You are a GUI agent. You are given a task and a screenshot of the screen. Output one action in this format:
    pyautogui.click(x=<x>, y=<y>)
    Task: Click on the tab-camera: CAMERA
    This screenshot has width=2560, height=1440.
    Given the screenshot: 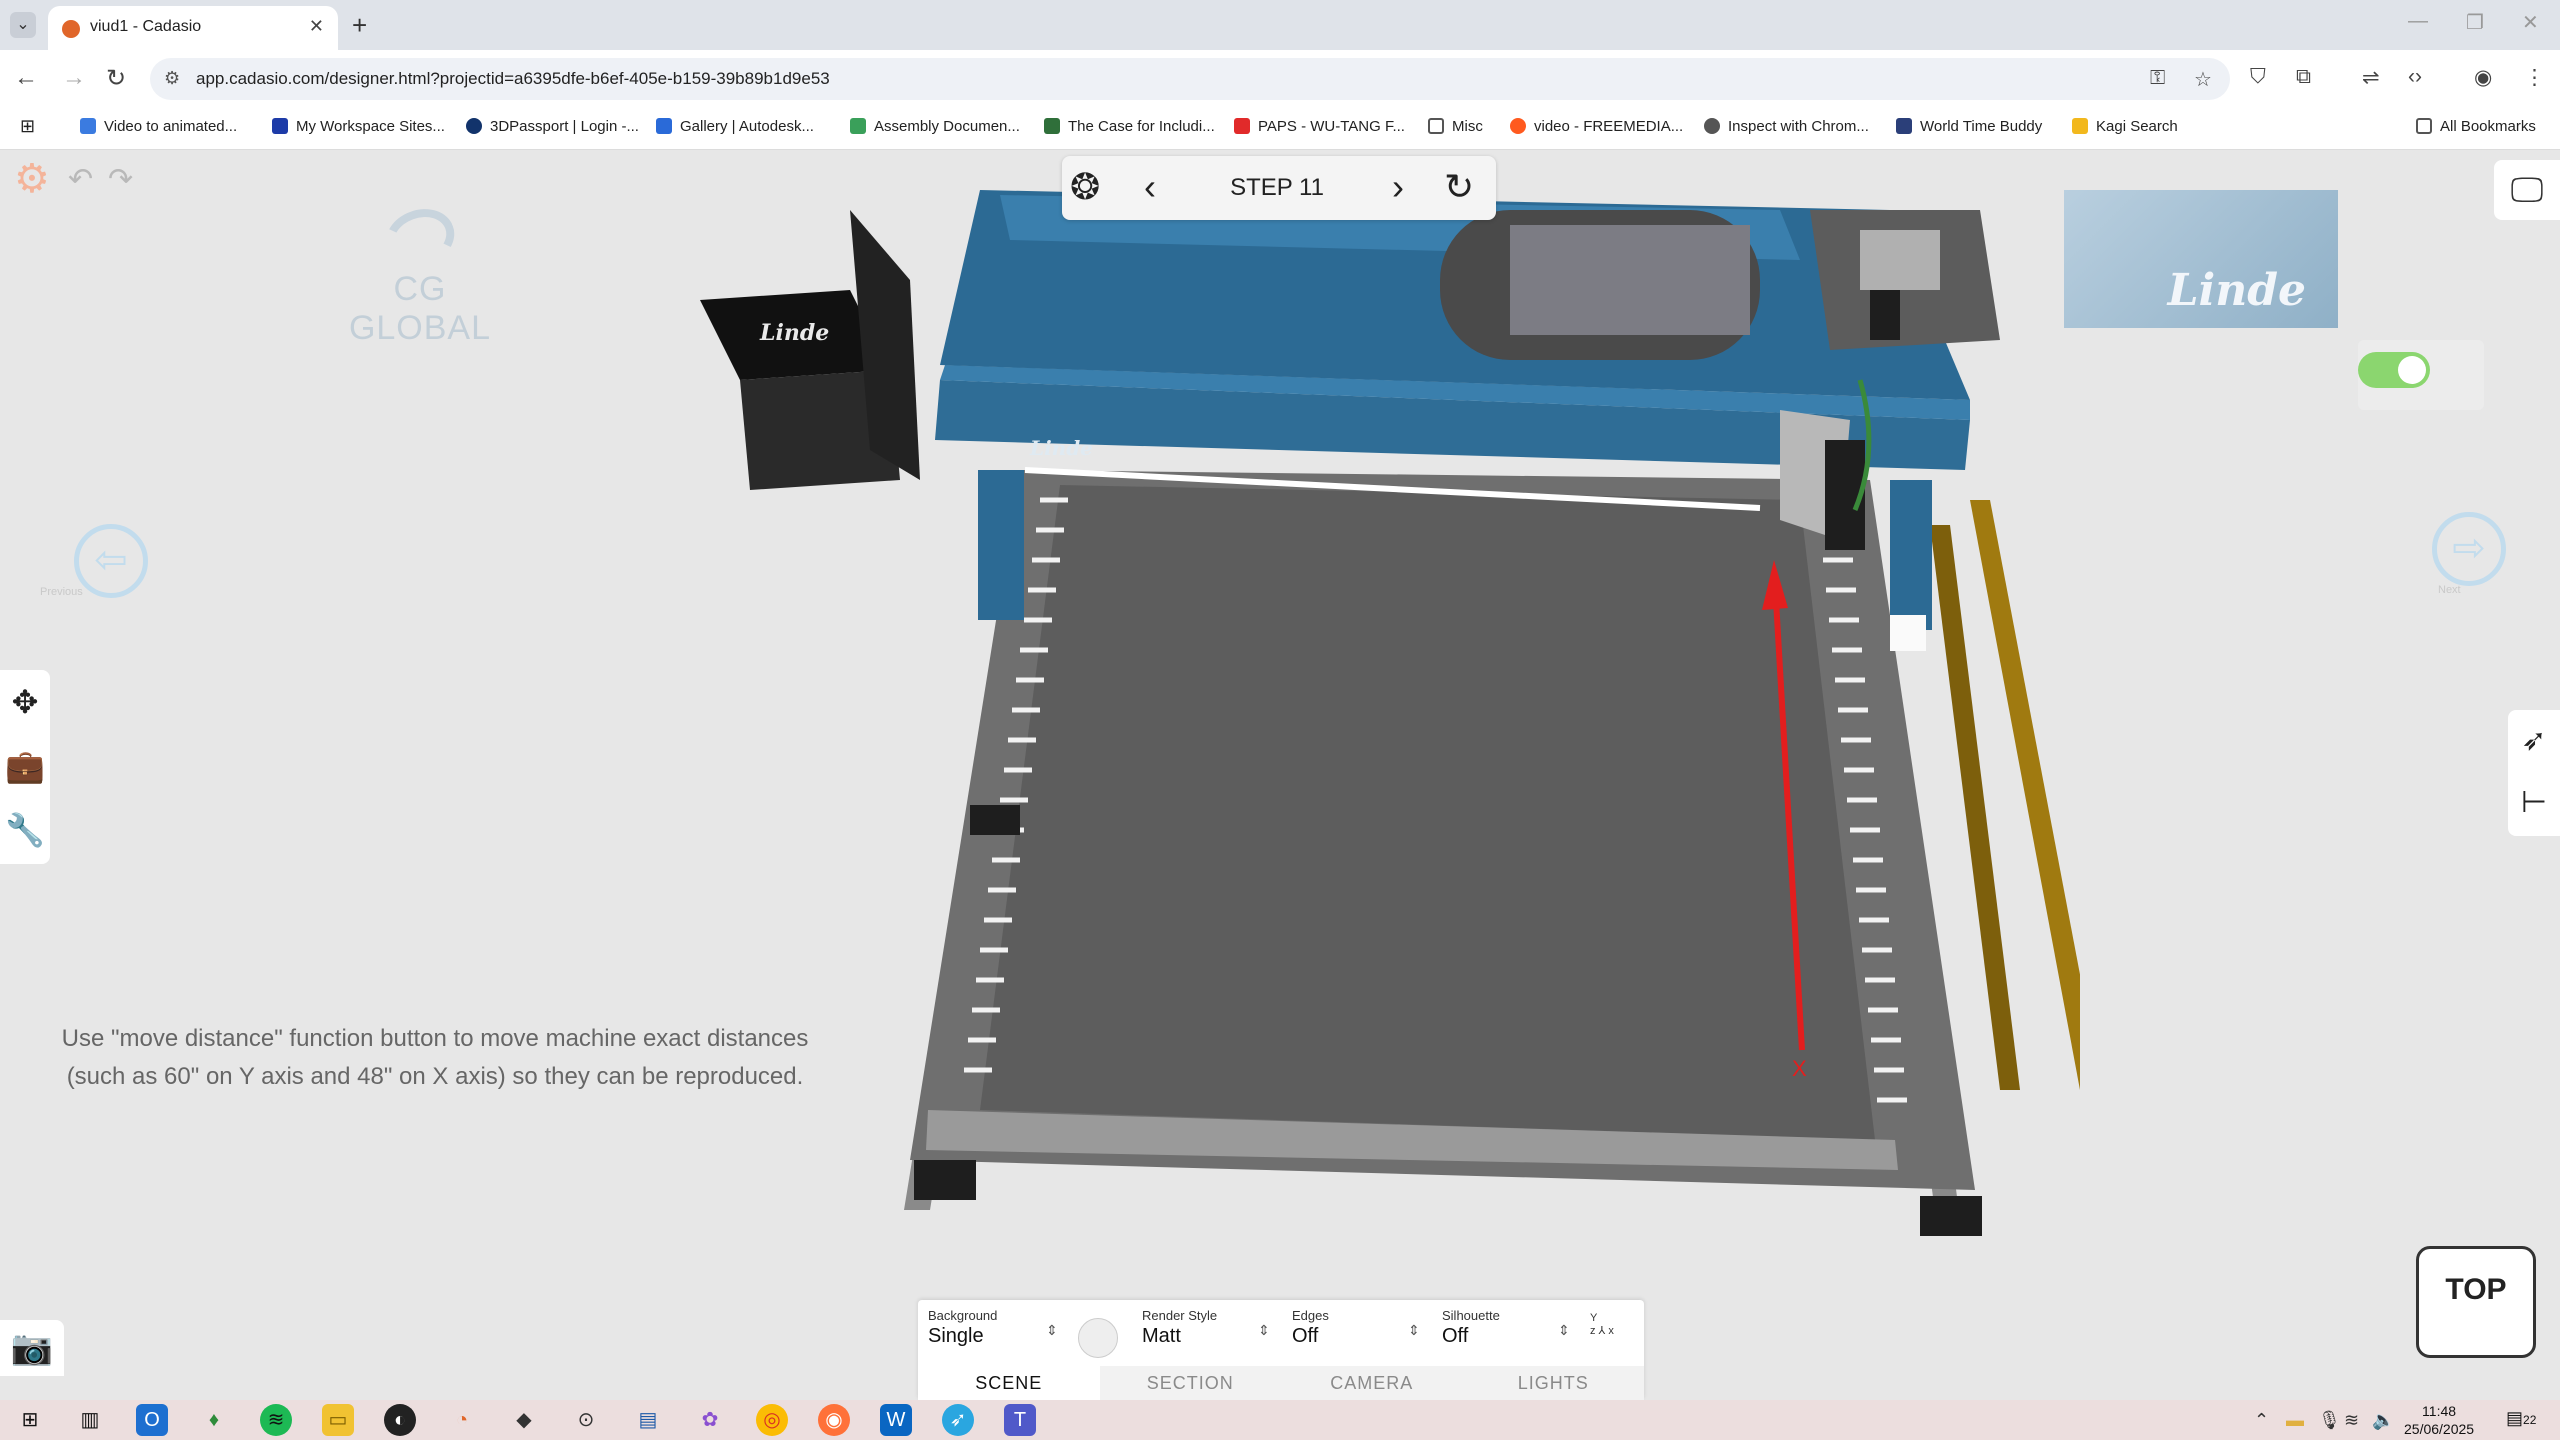 What is the action you would take?
    pyautogui.click(x=1372, y=1383)
    